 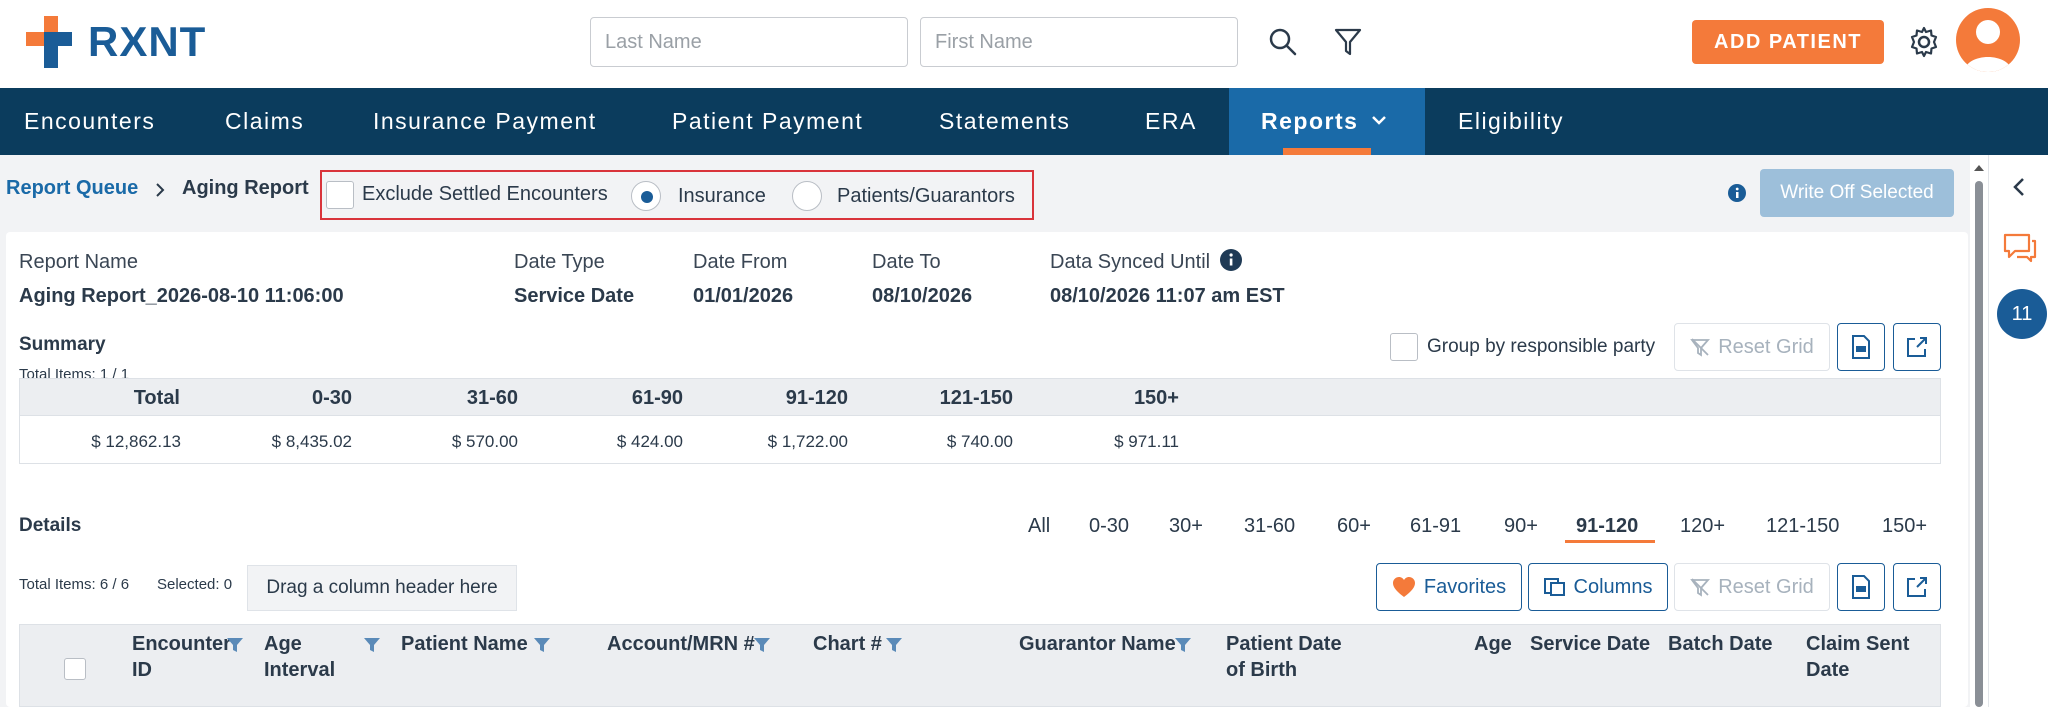 I want to click on chevron-right-icon, so click(x=160, y=190).